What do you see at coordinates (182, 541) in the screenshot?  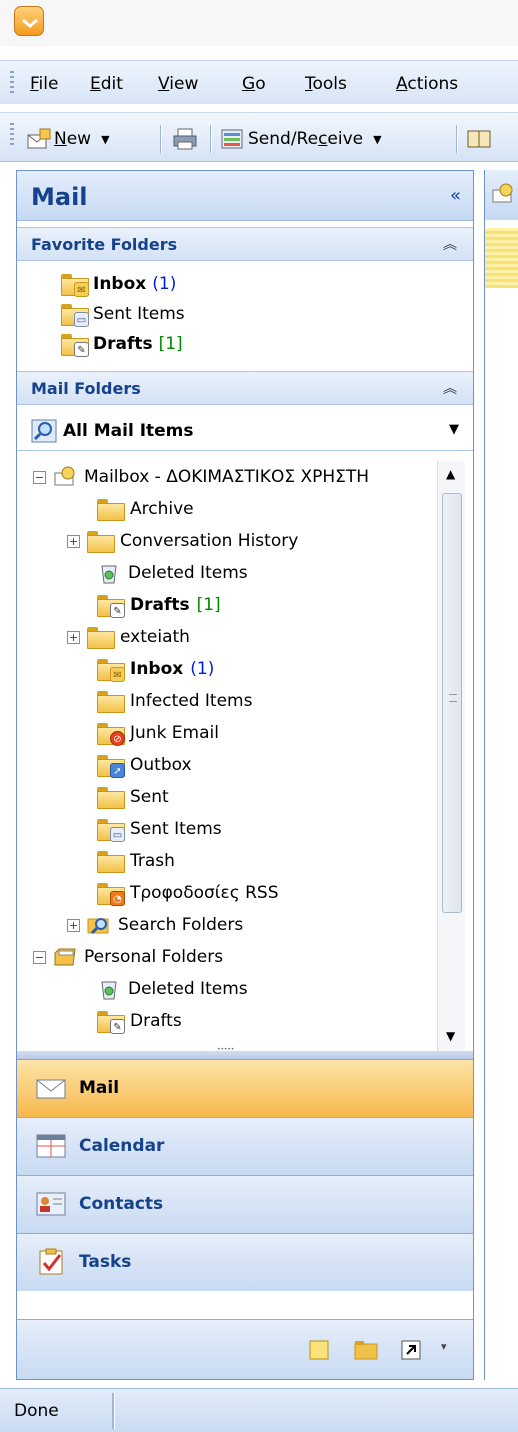 I see `tree-item-conversation-history: + Conversation History` at bounding box center [182, 541].